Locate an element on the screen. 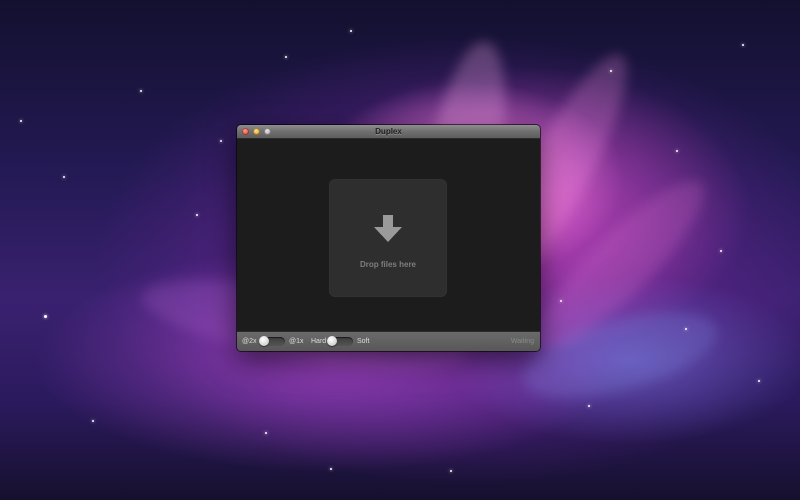  drop-files-label: Drop files here is located at coordinates (387, 264).